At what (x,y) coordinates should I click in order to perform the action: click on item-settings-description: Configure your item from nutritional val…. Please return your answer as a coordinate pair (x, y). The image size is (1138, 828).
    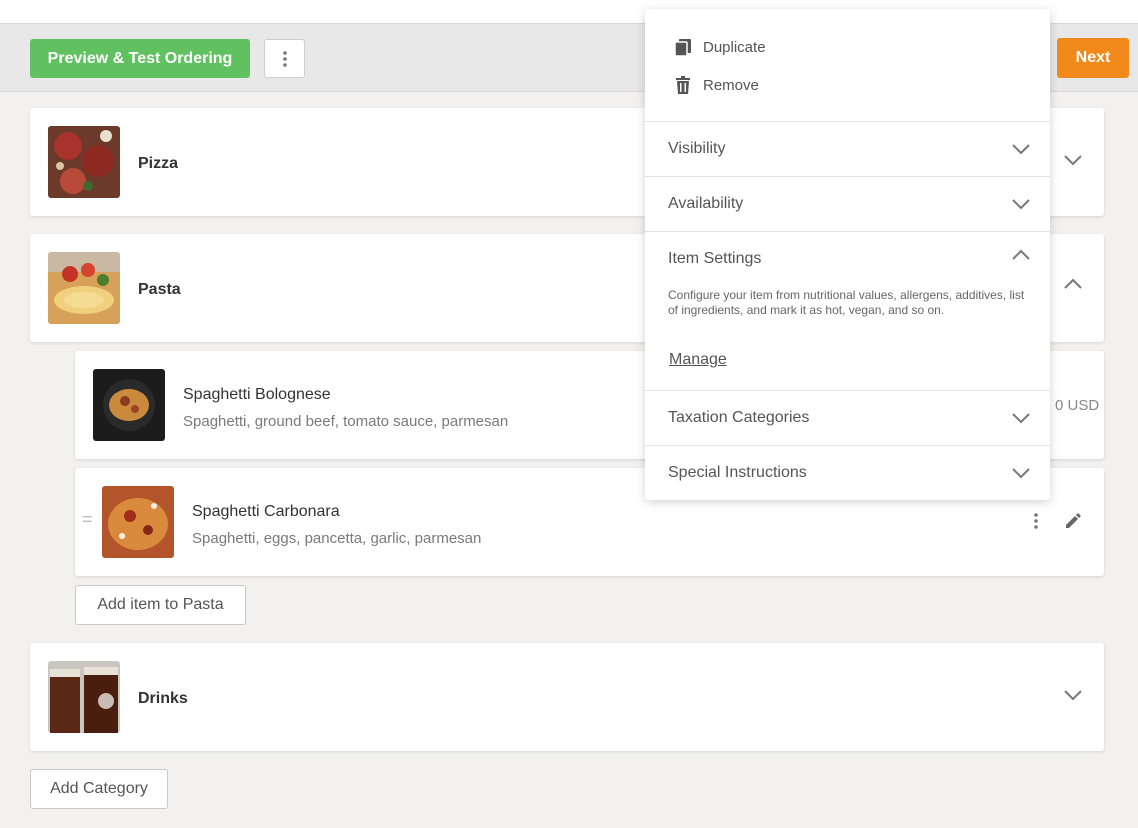
    Looking at the image, I should click on (846, 302).